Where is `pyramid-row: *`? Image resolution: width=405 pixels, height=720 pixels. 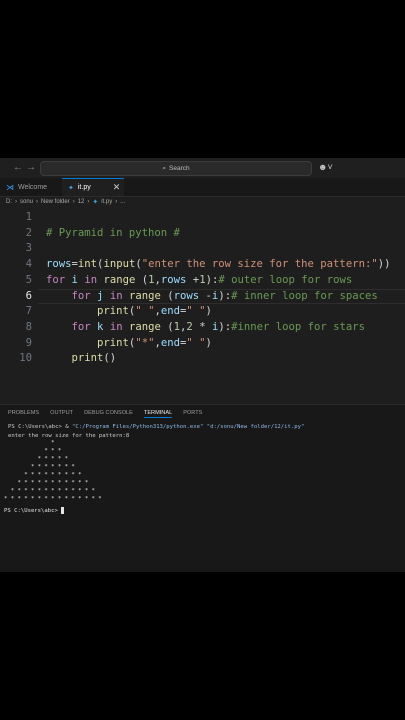 pyramid-row: * is located at coordinates (29, 443).